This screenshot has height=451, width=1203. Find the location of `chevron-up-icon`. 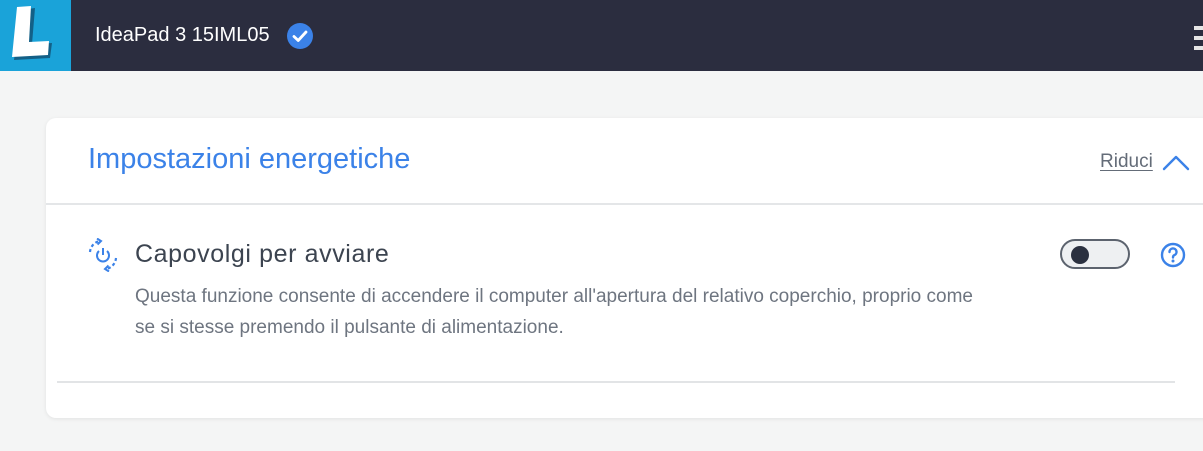

chevron-up-icon is located at coordinates (1176, 163).